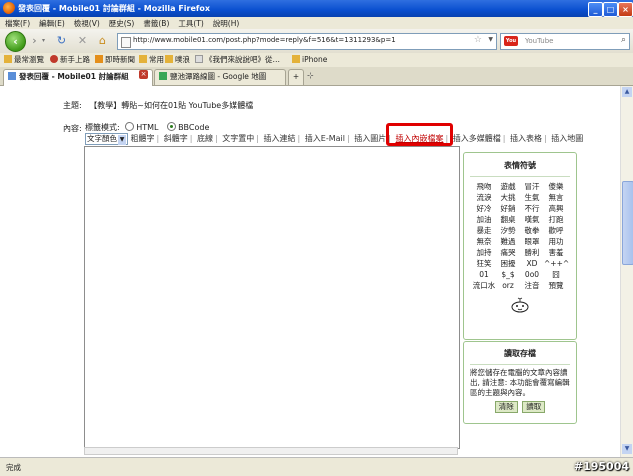 Image resolution: width=633 pixels, height=476 pixels. Describe the element at coordinates (296, 77) in the screenshot. I see `new-tab-button: +` at that location.